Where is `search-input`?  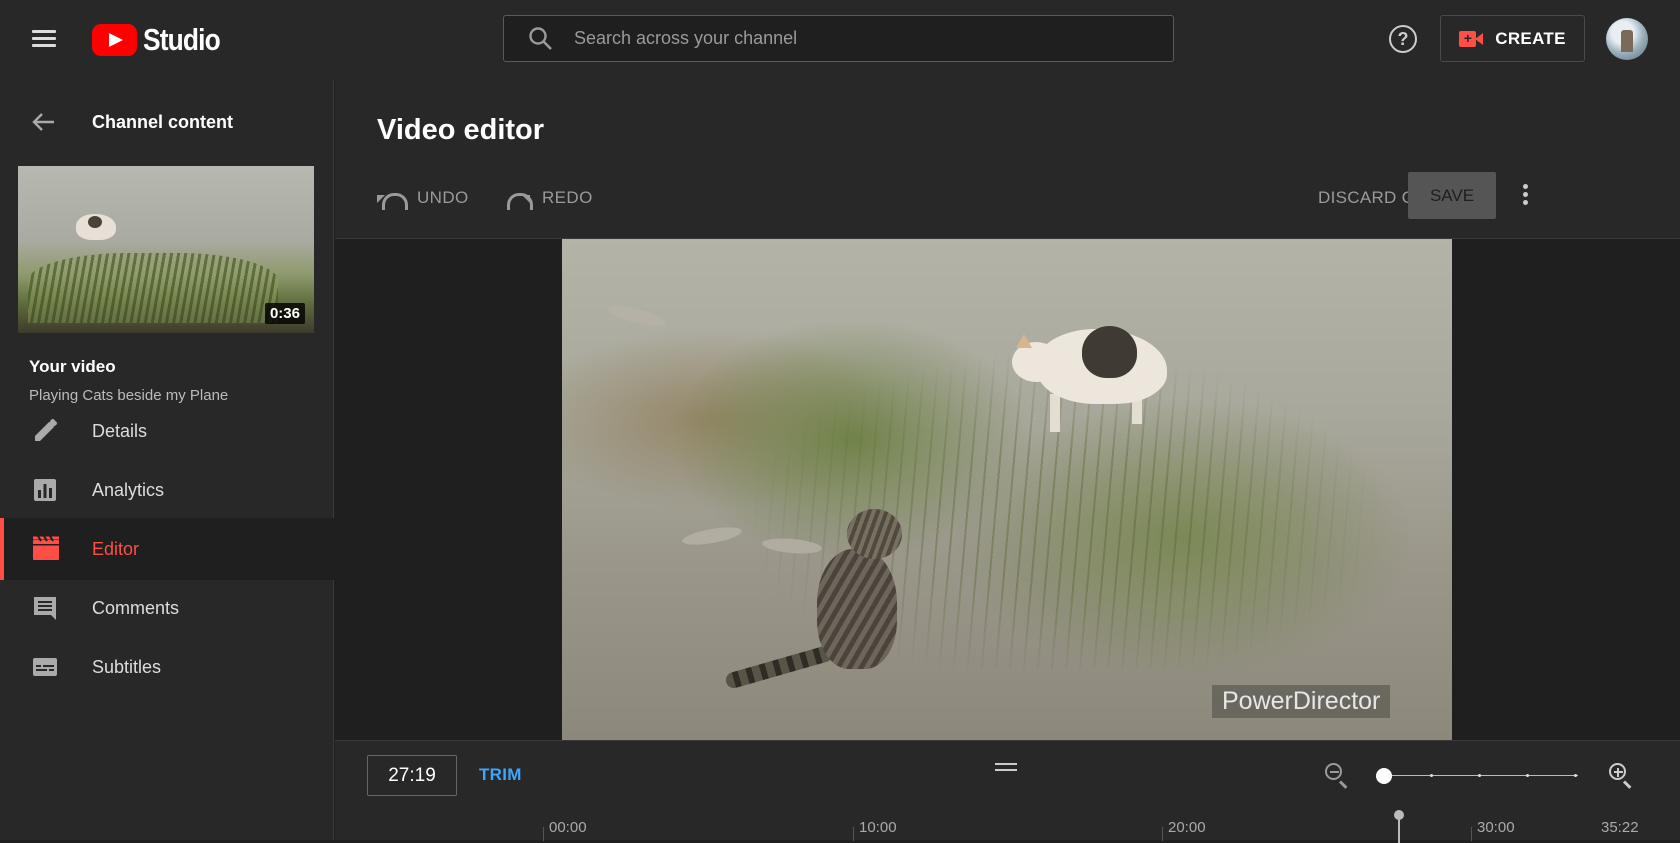
search-input is located at coordinates (854, 38).